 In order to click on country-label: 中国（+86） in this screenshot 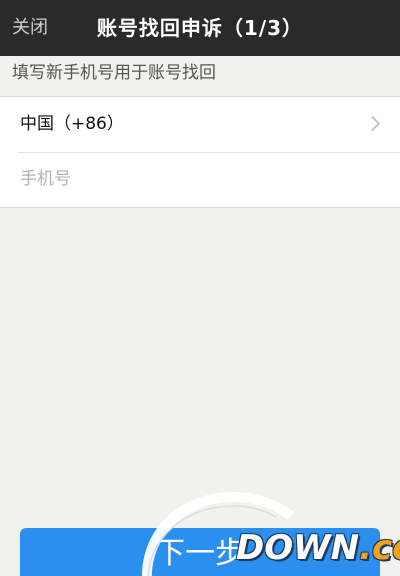, I will do `click(72, 124)`.